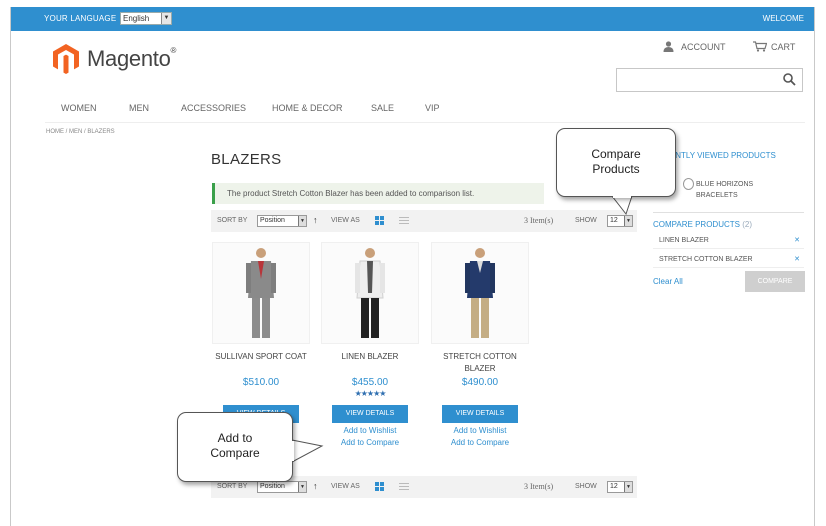 Image resolution: width=826 pixels, height=526 pixels. What do you see at coordinates (789, 79) in the screenshot?
I see `search-icon` at bounding box center [789, 79].